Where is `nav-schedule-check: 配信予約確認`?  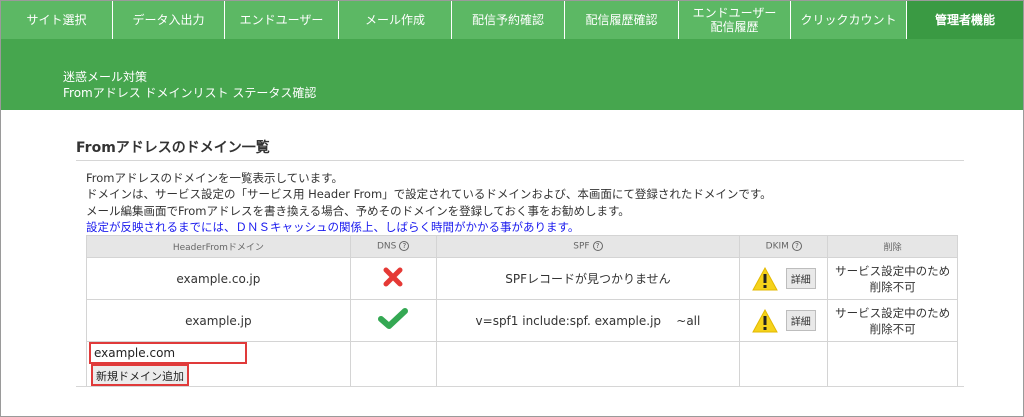 nav-schedule-check: 配信予約確認 is located at coordinates (508, 20).